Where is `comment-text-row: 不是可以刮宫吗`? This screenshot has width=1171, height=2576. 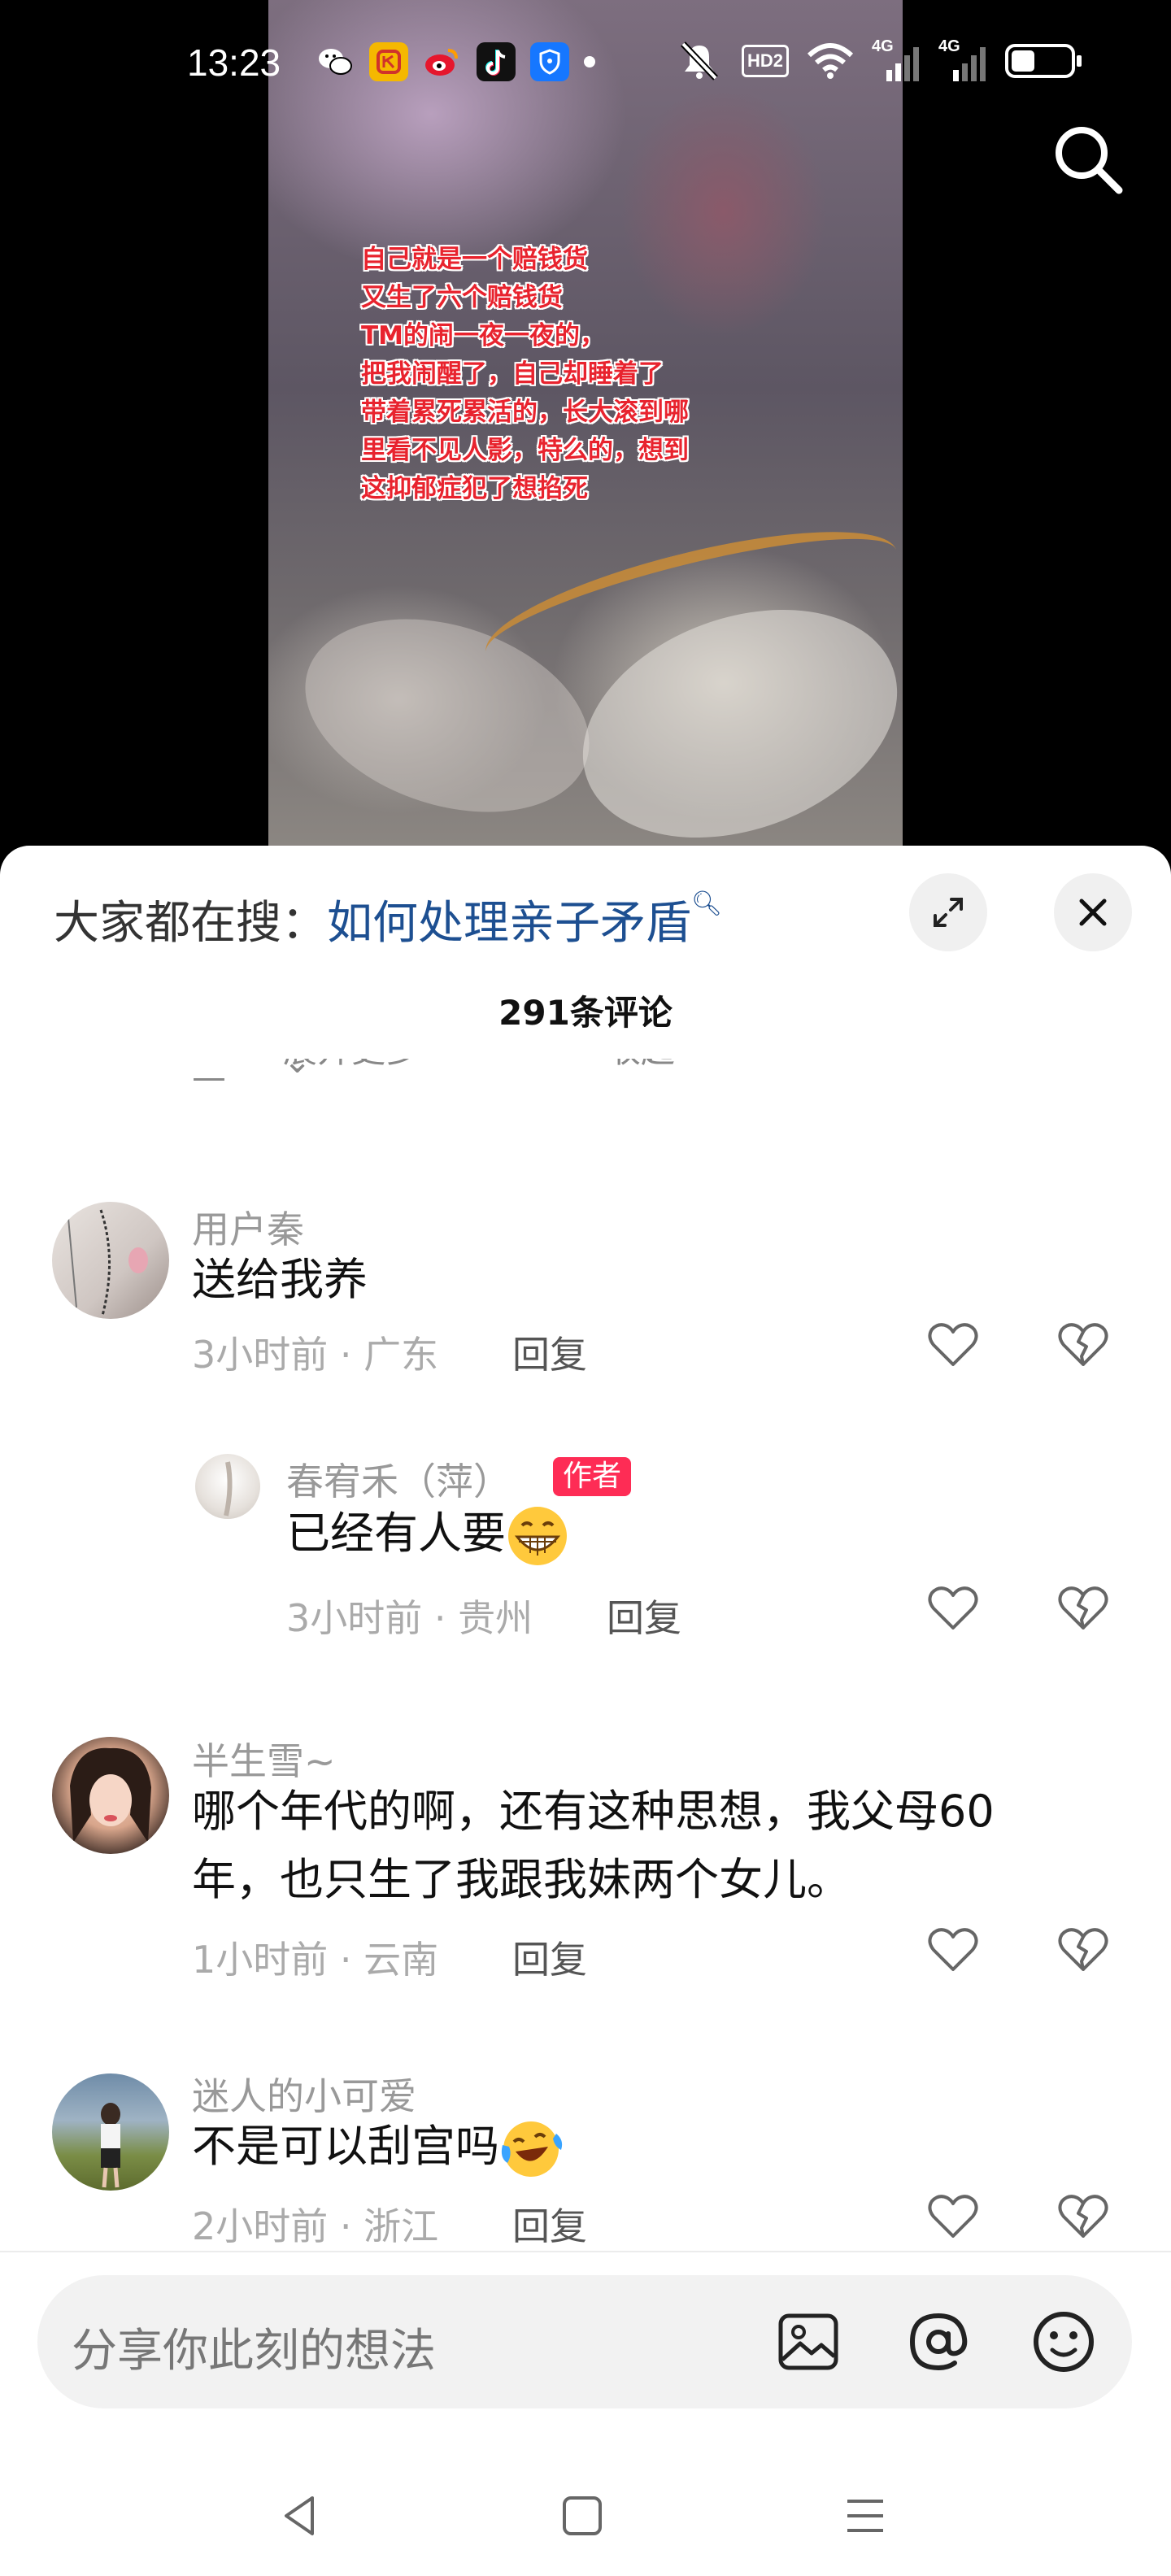 comment-text-row: 不是可以刮宫吗 is located at coordinates (377, 2147).